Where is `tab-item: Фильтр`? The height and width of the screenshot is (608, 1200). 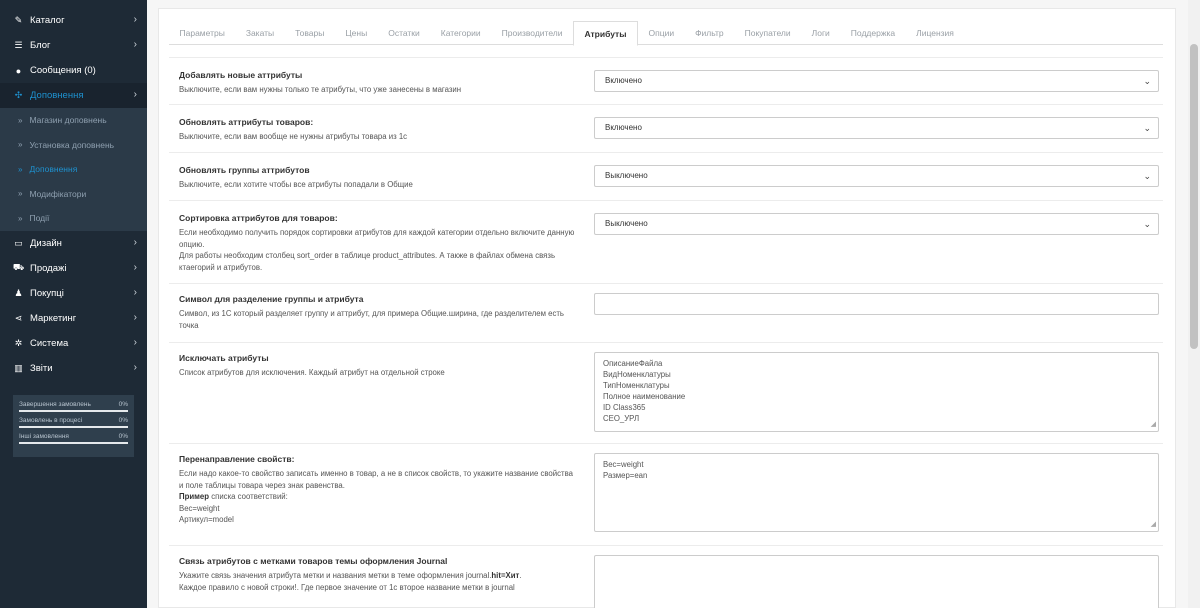
tab-item: Фильтр is located at coordinates (710, 33).